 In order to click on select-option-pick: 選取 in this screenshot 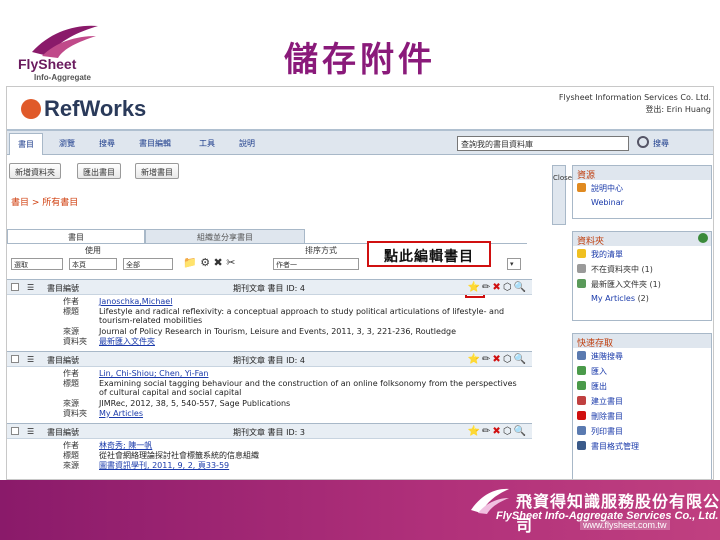, I will do `click(37, 264)`.